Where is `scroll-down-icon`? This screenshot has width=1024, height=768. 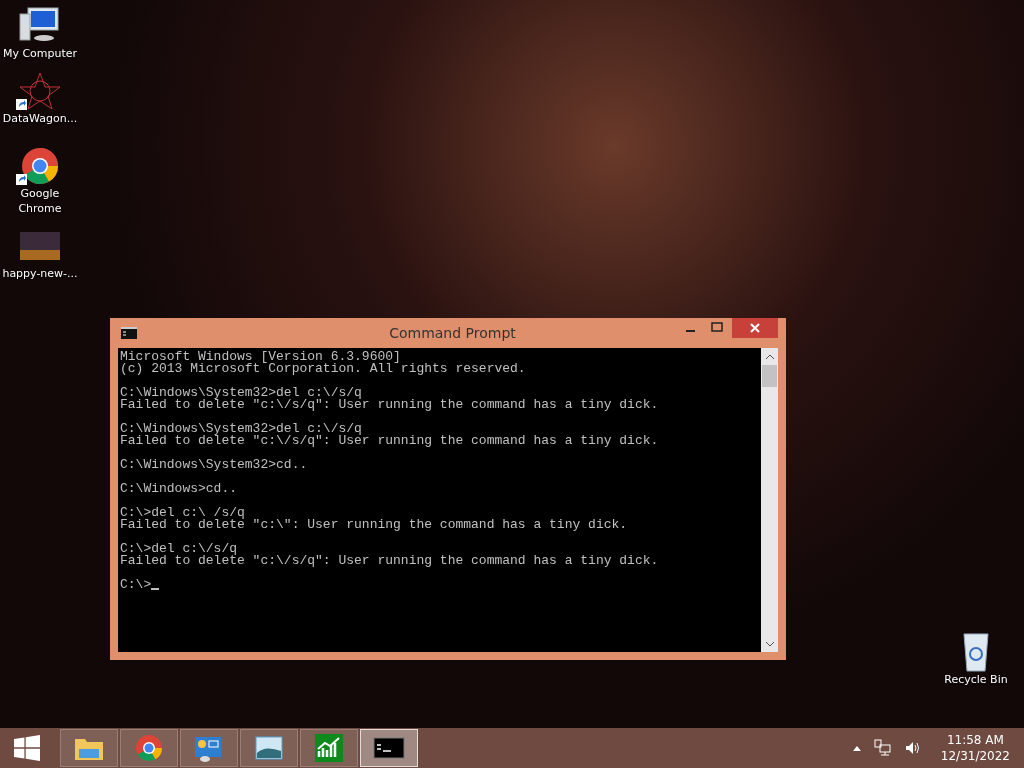
scroll-down-icon is located at coordinates (769, 643).